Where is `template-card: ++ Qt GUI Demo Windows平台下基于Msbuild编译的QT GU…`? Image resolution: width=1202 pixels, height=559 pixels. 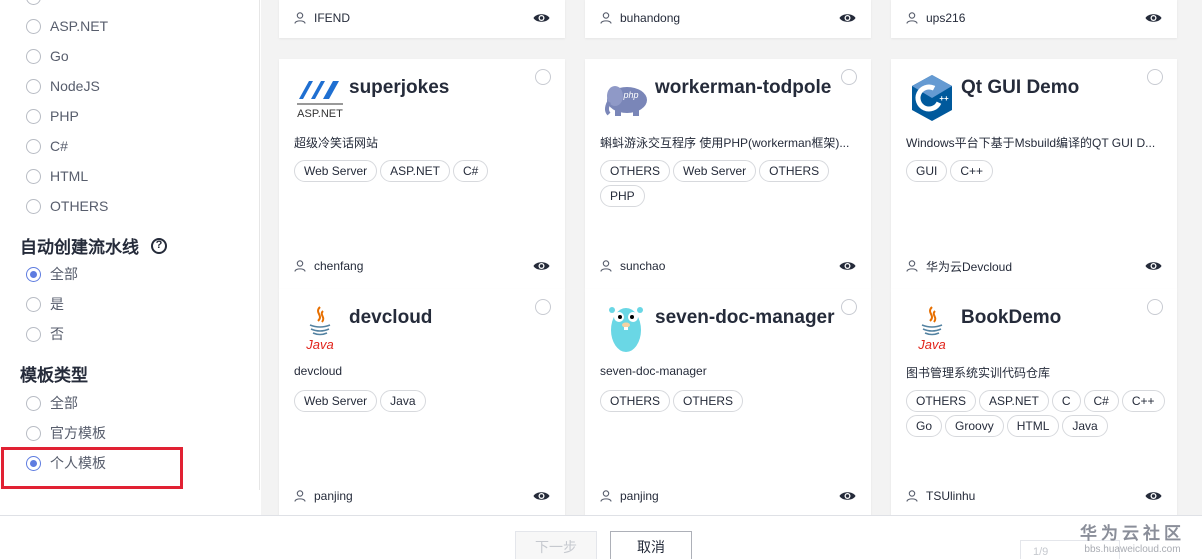 template-card: ++ Qt GUI Demo Windows平台下基于Msbuild编译的QT GU… is located at coordinates (1034, 174).